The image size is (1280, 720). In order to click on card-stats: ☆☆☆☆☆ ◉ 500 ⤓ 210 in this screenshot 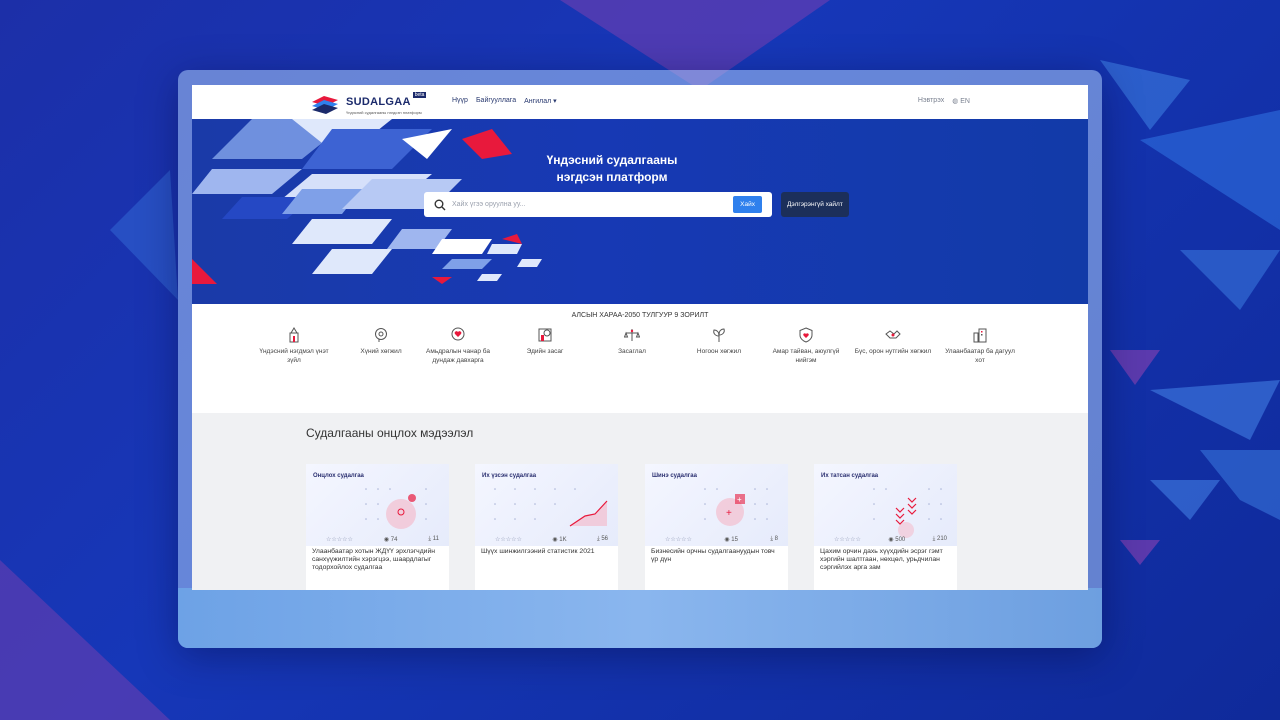, I will do `click(890, 539)`.